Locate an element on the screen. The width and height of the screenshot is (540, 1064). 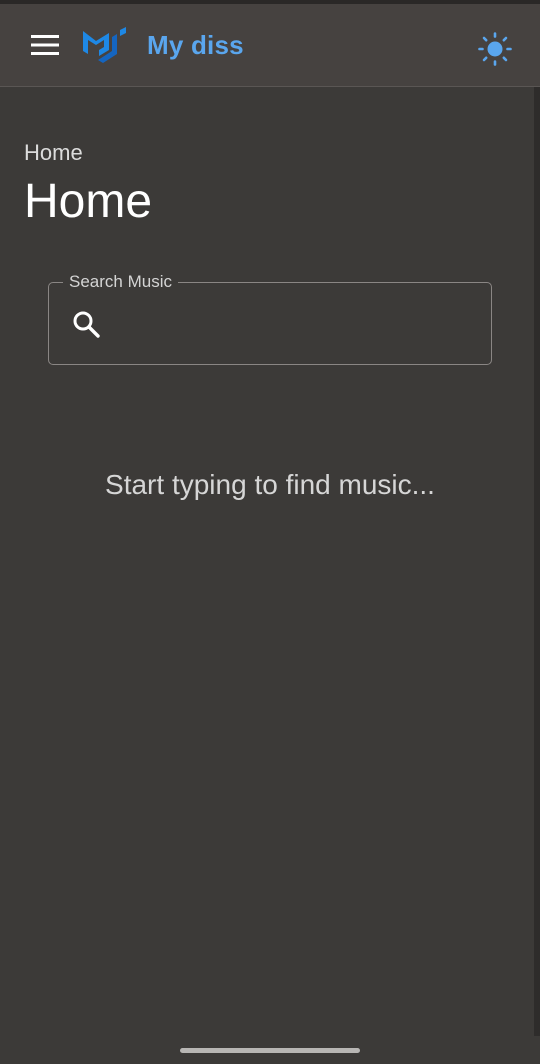
mui-logo-icon is located at coordinates (104, 45).